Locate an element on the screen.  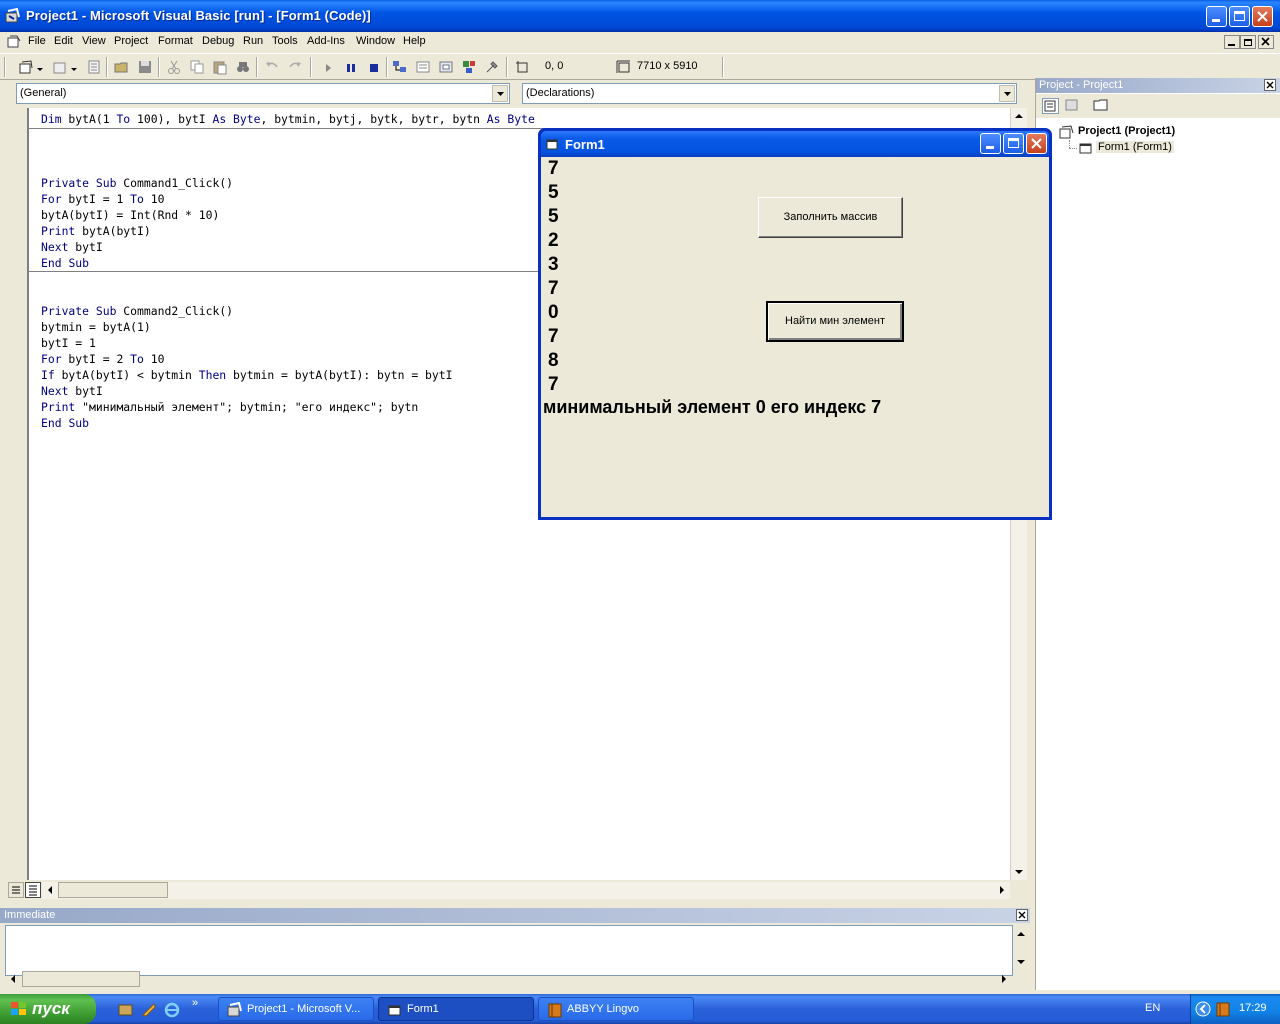
menu-edit: Edit is located at coordinates (63, 41).